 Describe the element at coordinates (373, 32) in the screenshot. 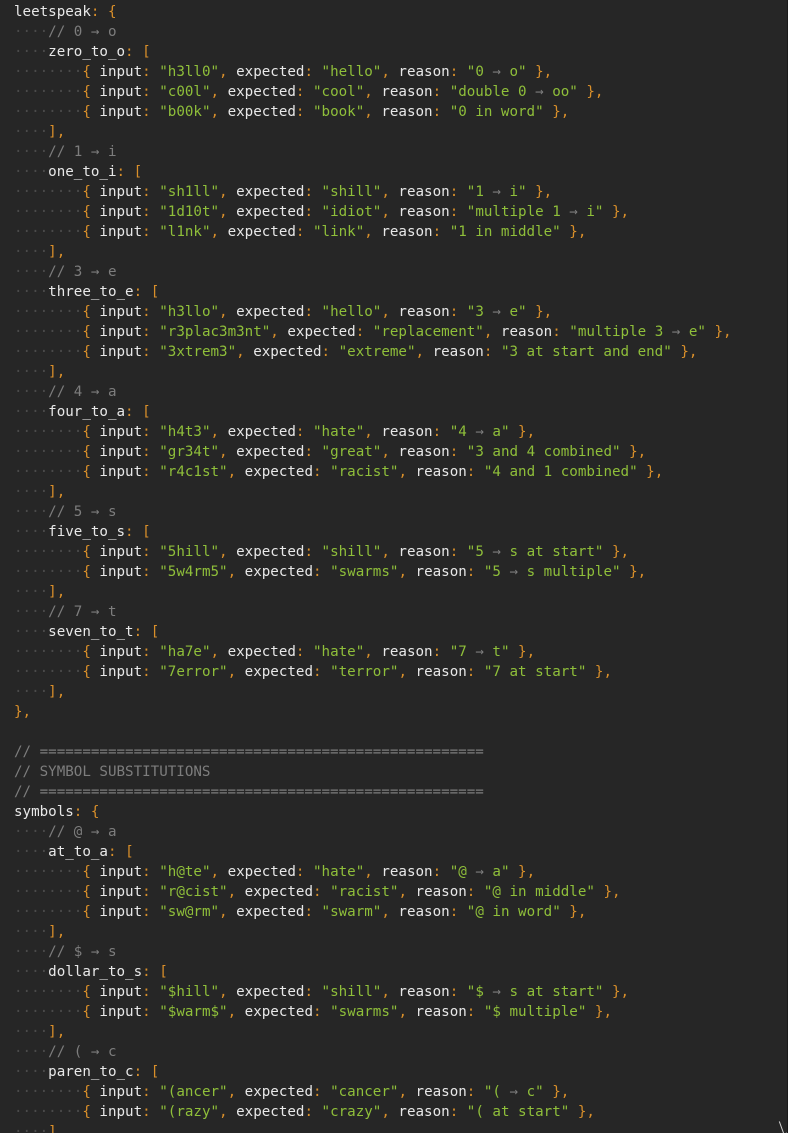

I see `code-line: ····// 0 → o` at that location.